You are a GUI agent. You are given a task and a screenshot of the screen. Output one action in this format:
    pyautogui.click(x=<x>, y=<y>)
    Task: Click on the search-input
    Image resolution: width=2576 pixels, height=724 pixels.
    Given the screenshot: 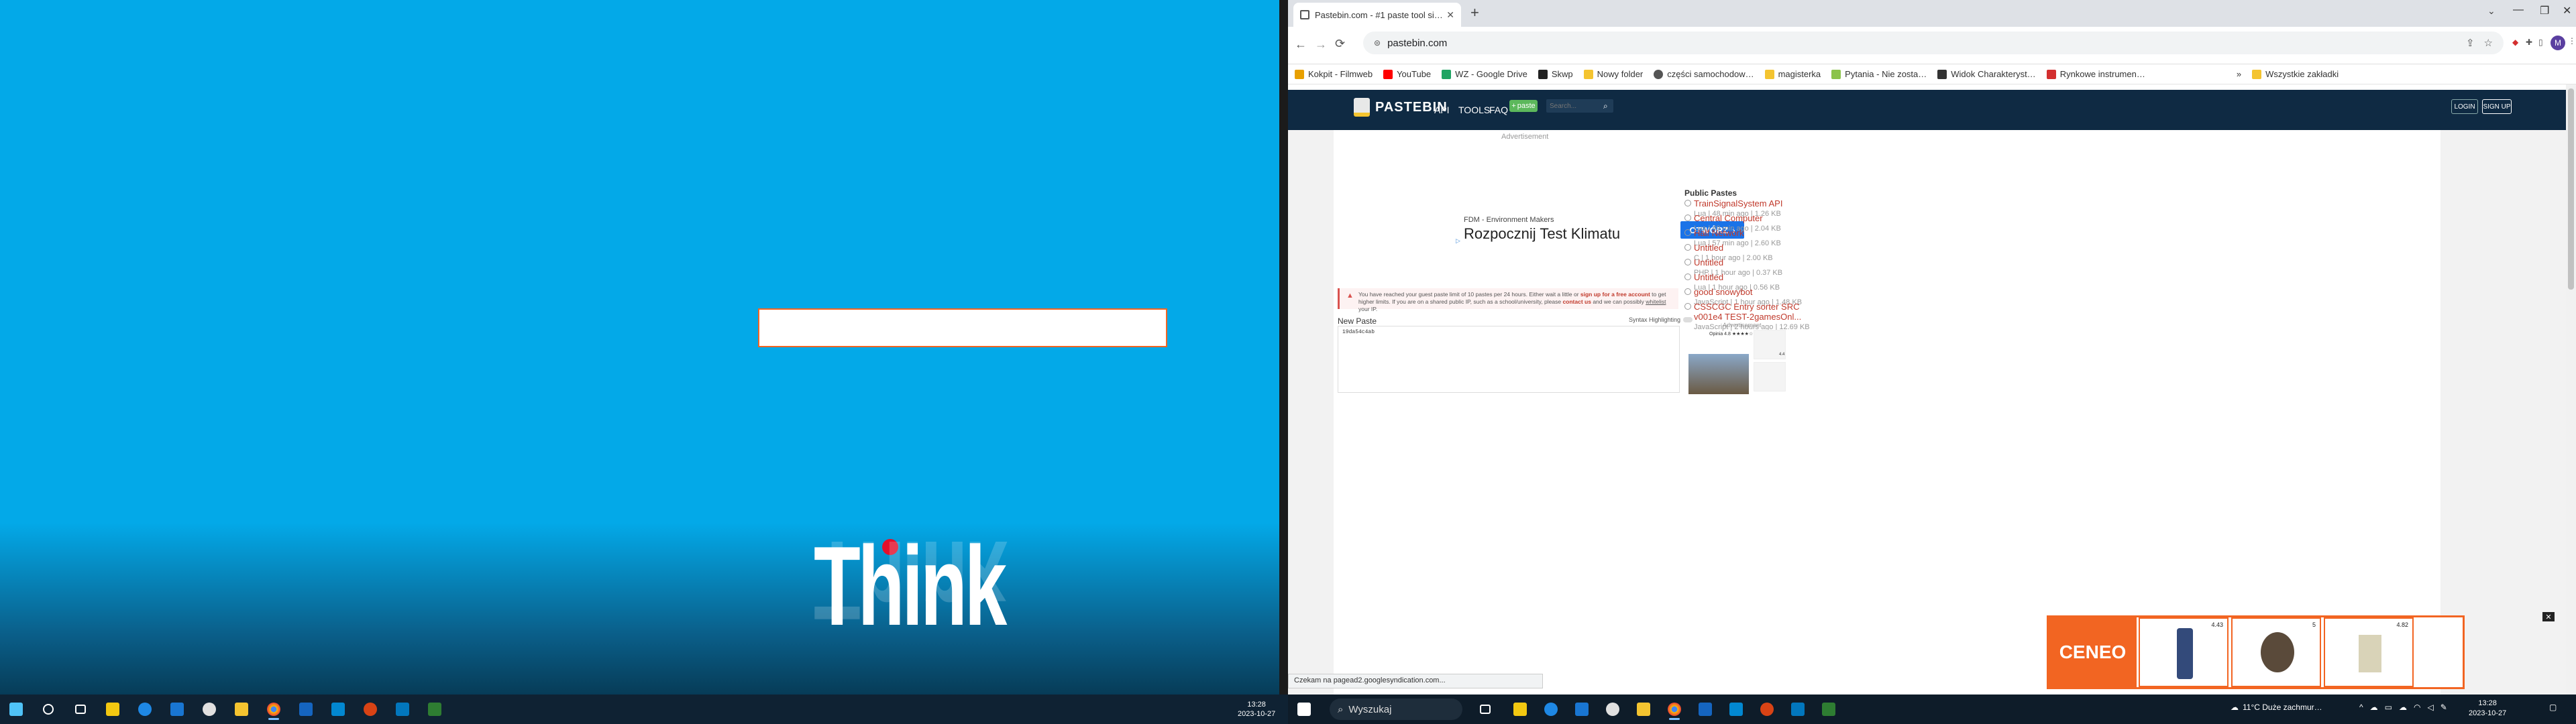 What is the action you would take?
    pyautogui.click(x=1576, y=106)
    